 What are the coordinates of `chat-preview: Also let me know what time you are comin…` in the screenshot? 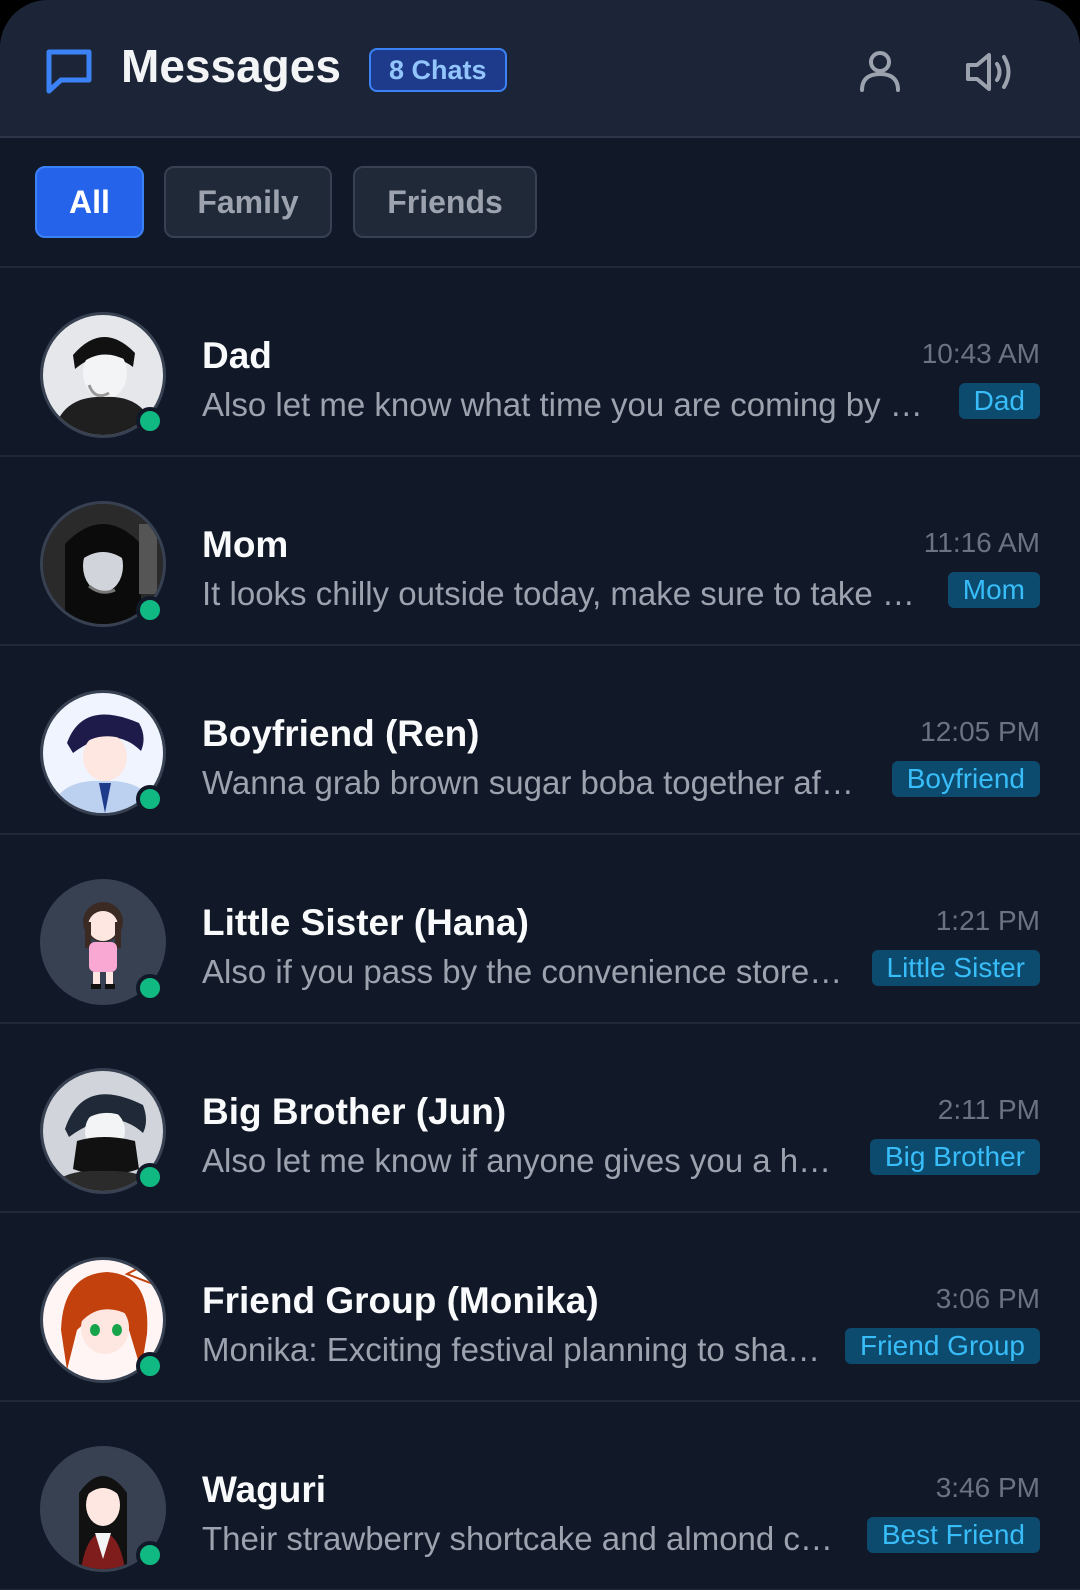 It's located at (564, 404).